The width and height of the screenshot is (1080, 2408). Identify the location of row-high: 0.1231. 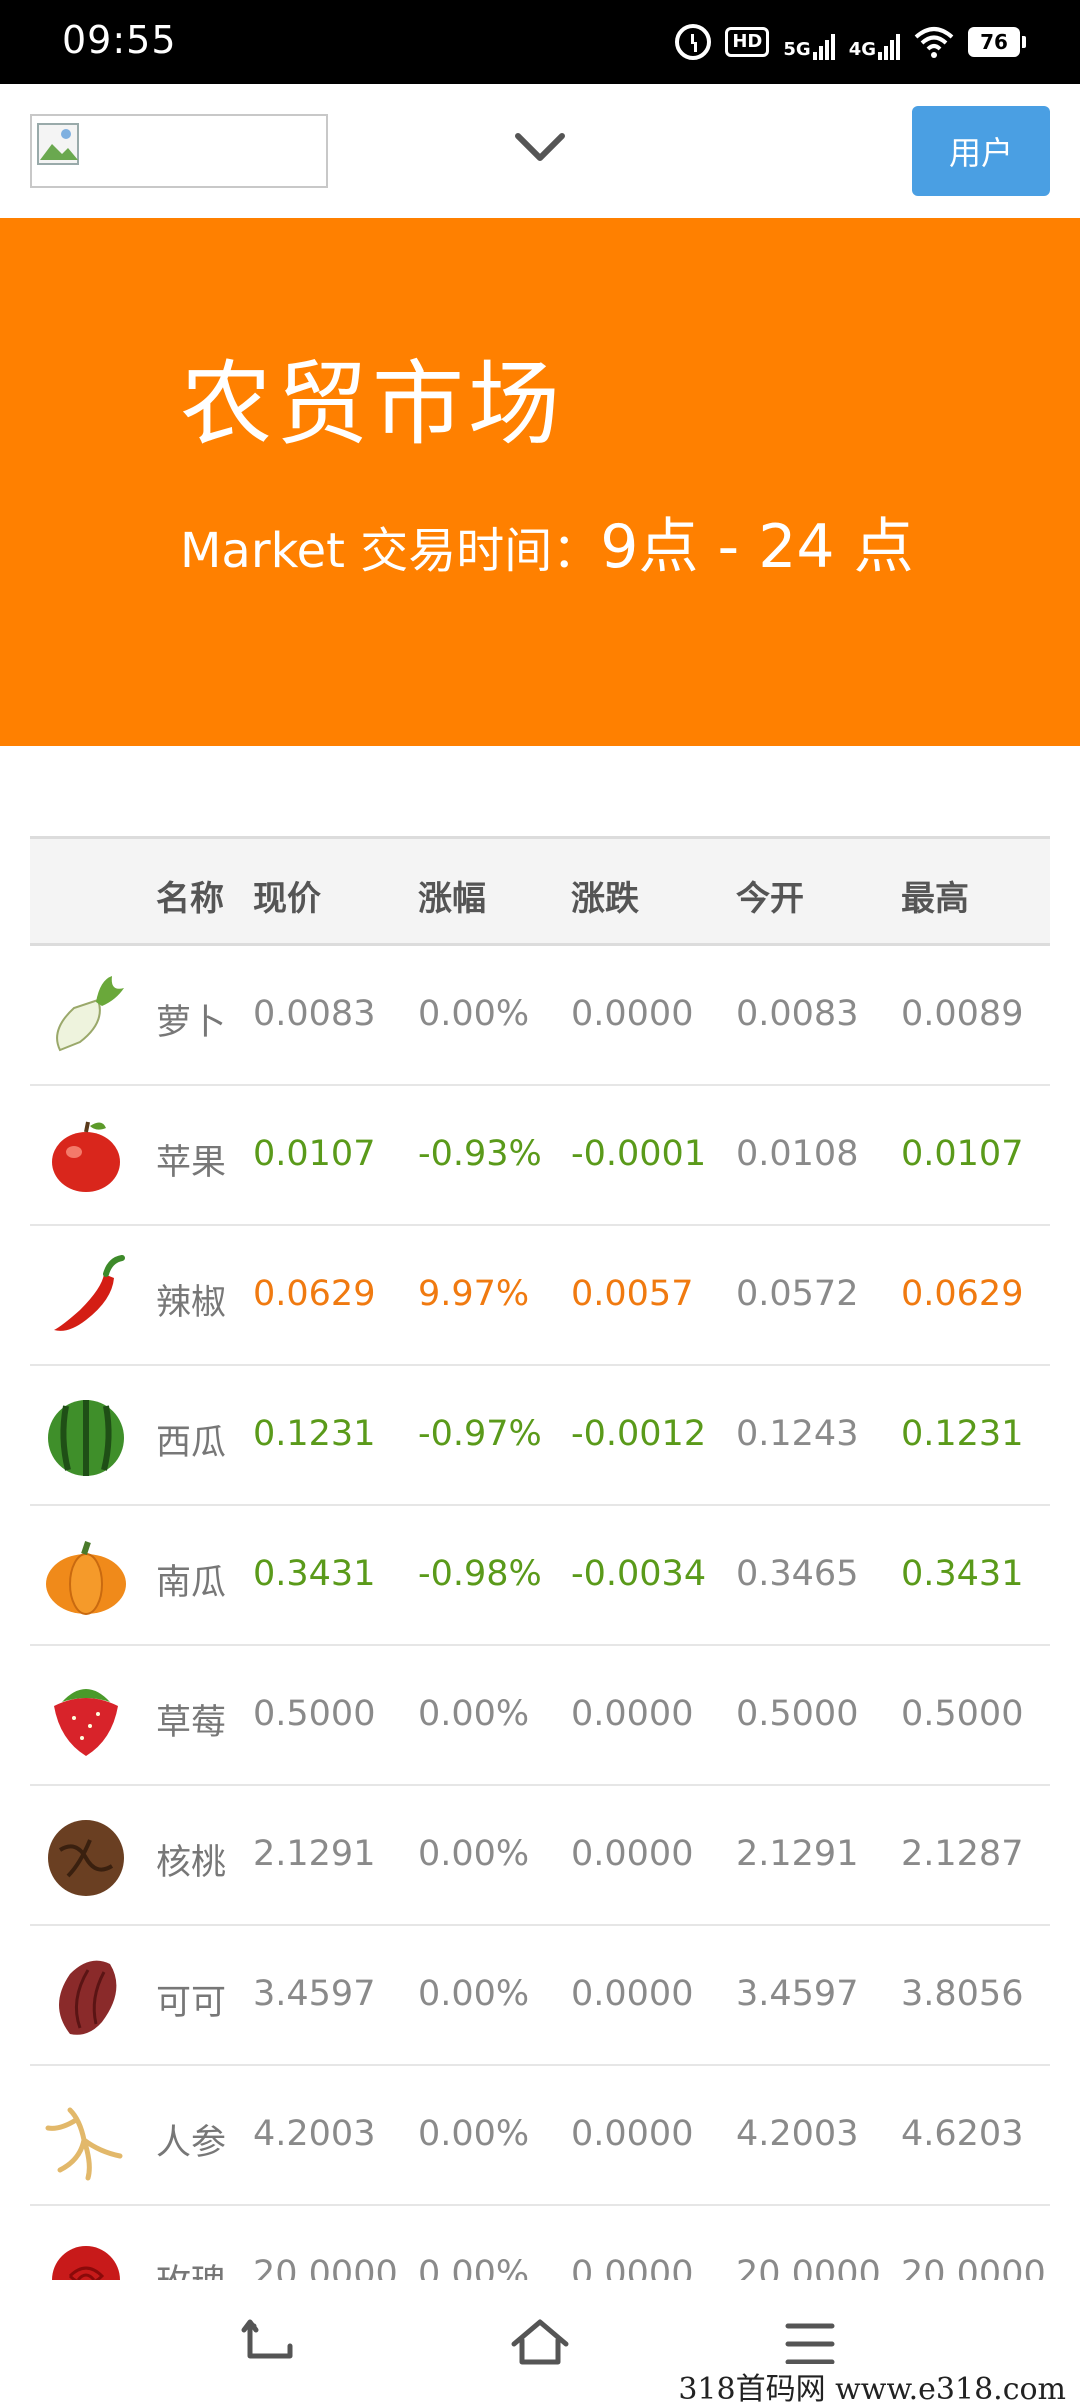
(962, 1434).